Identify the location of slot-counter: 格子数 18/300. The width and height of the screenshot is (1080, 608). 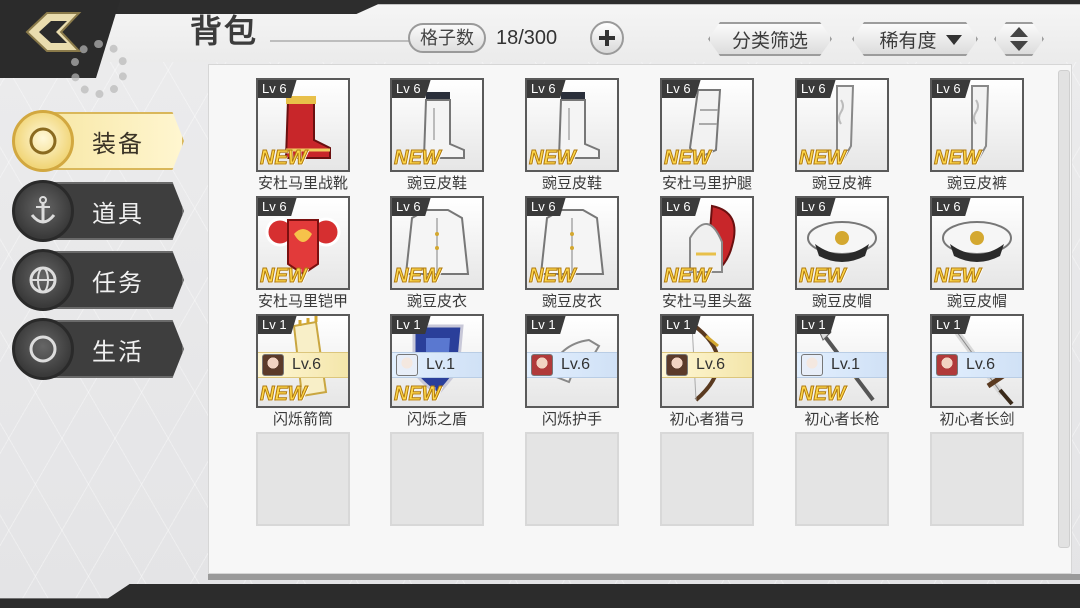
(516, 38).